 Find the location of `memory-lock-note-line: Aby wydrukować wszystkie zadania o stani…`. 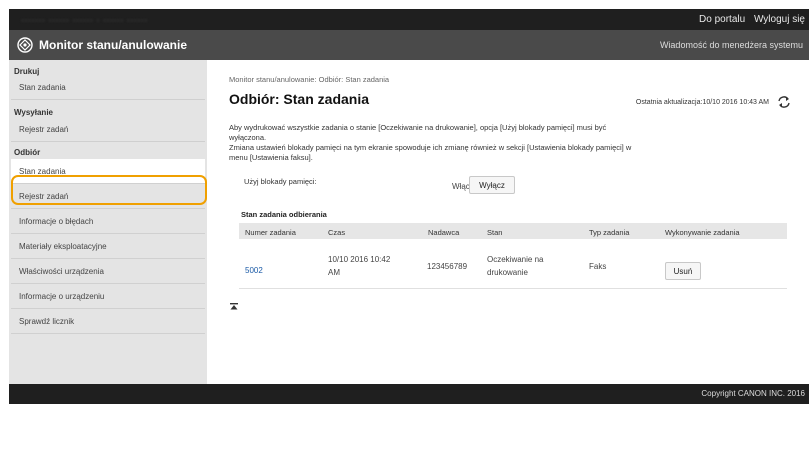

memory-lock-note-line: Aby wydrukować wszystkie zadania o stani… is located at coordinates (418, 127).